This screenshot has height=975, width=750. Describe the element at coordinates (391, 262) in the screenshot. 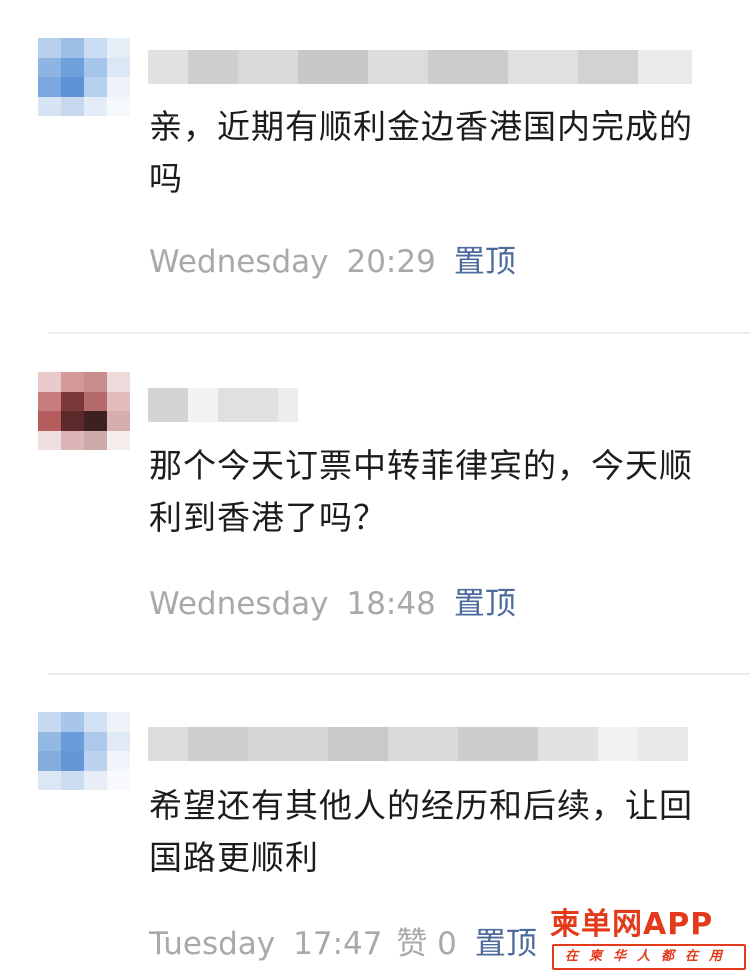

I see `comment-time: 20:29` at that location.